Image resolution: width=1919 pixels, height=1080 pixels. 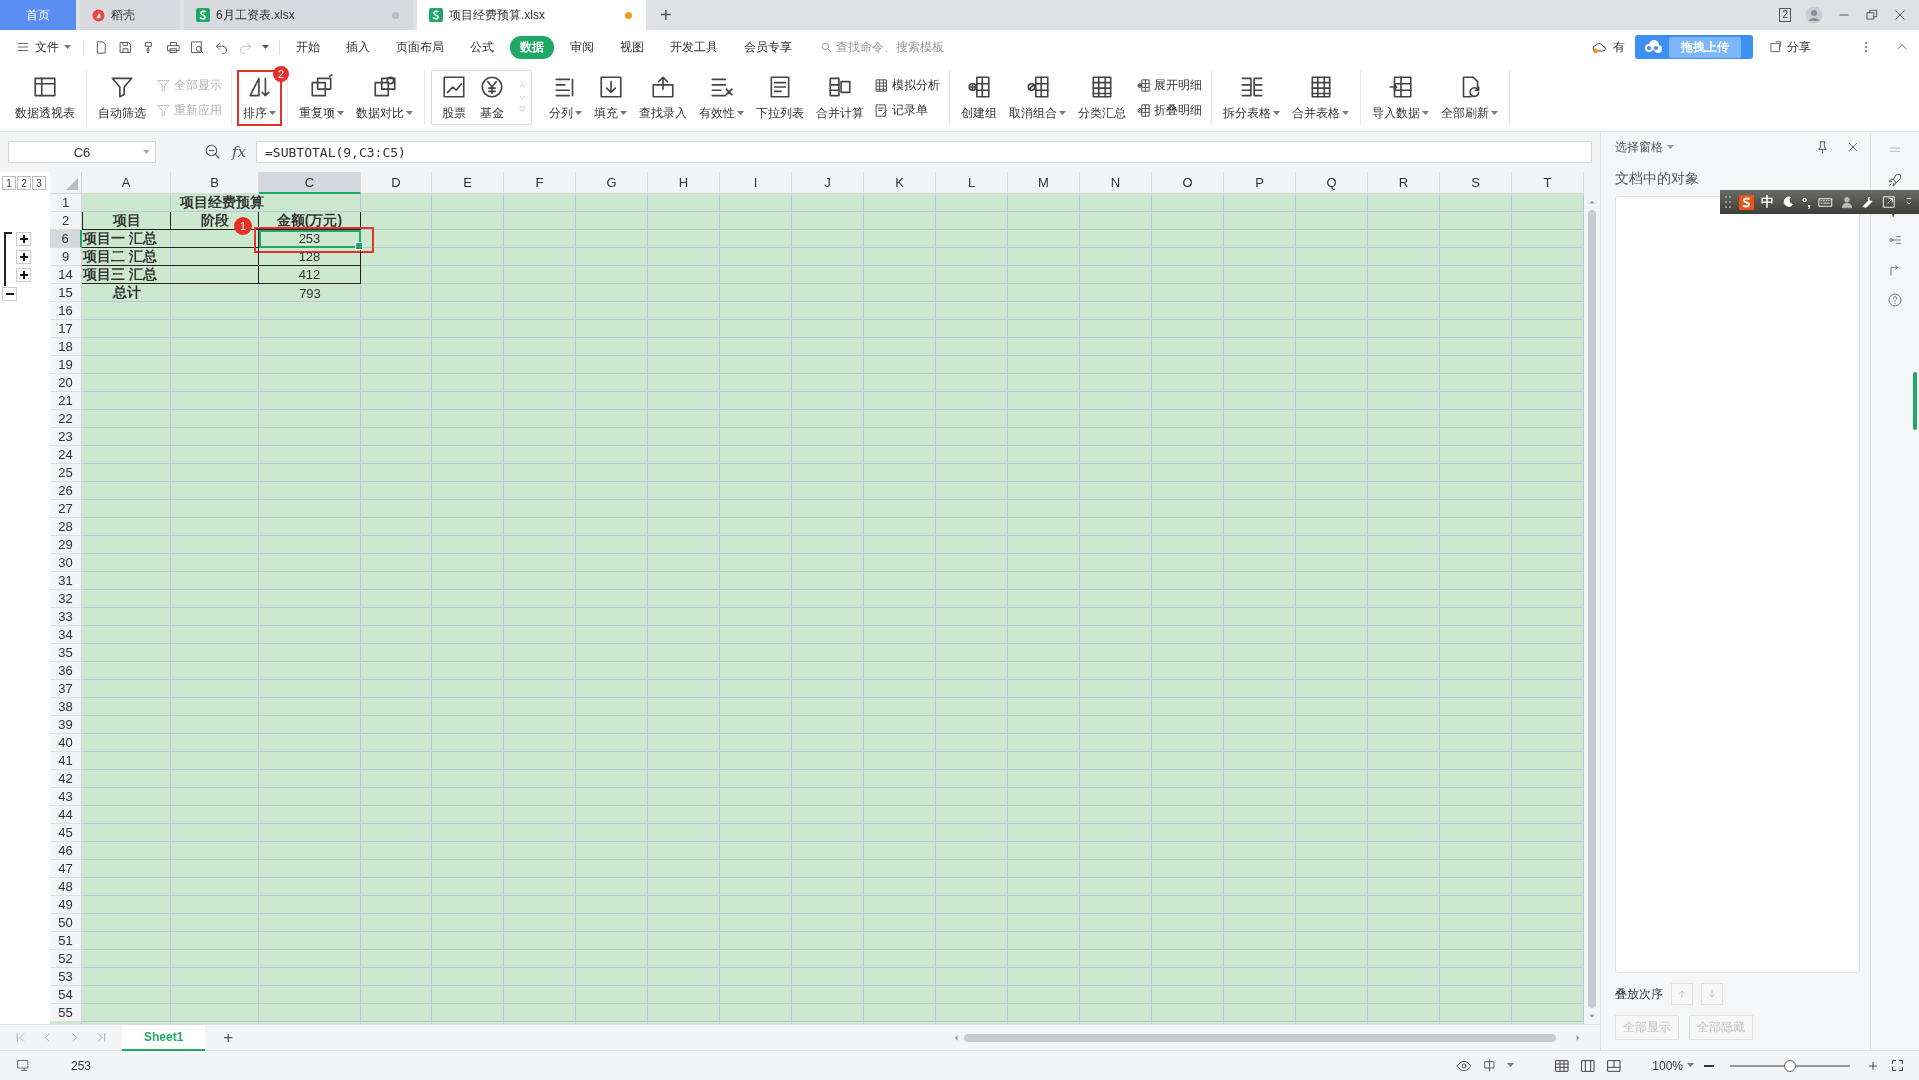 What do you see at coordinates (384, 97) in the screenshot?
I see `ribbon-button: 数据对比` at bounding box center [384, 97].